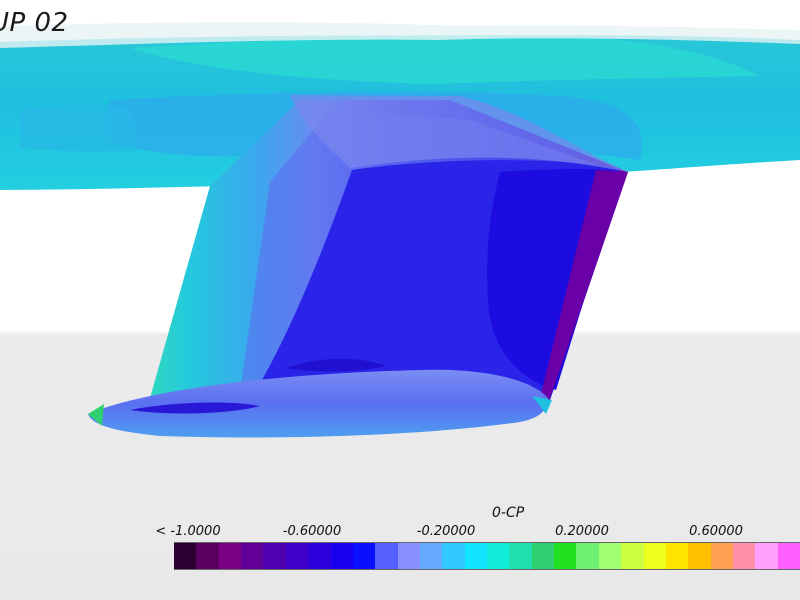 This screenshot has height=600, width=800. I want to click on scene-title: UP 02, so click(34, 23).